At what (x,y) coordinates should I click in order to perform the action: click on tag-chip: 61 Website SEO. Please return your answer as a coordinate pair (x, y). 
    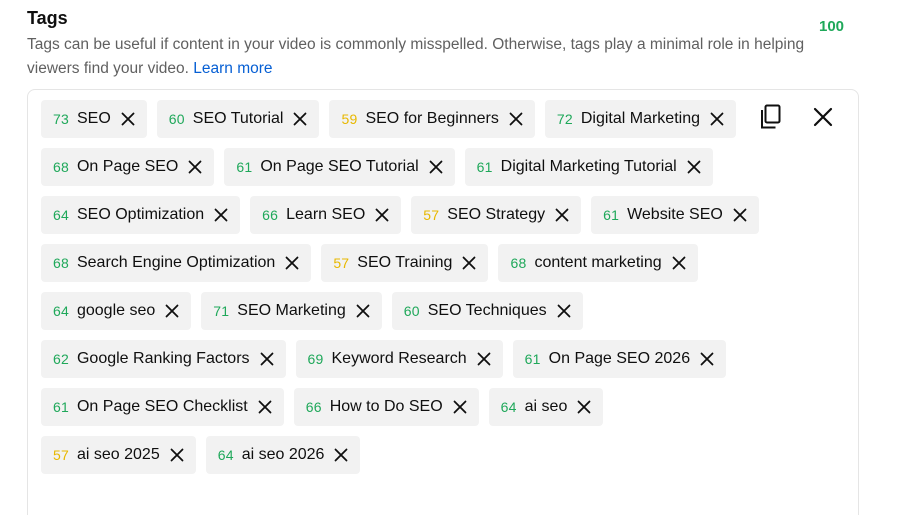
    Looking at the image, I should click on (675, 215).